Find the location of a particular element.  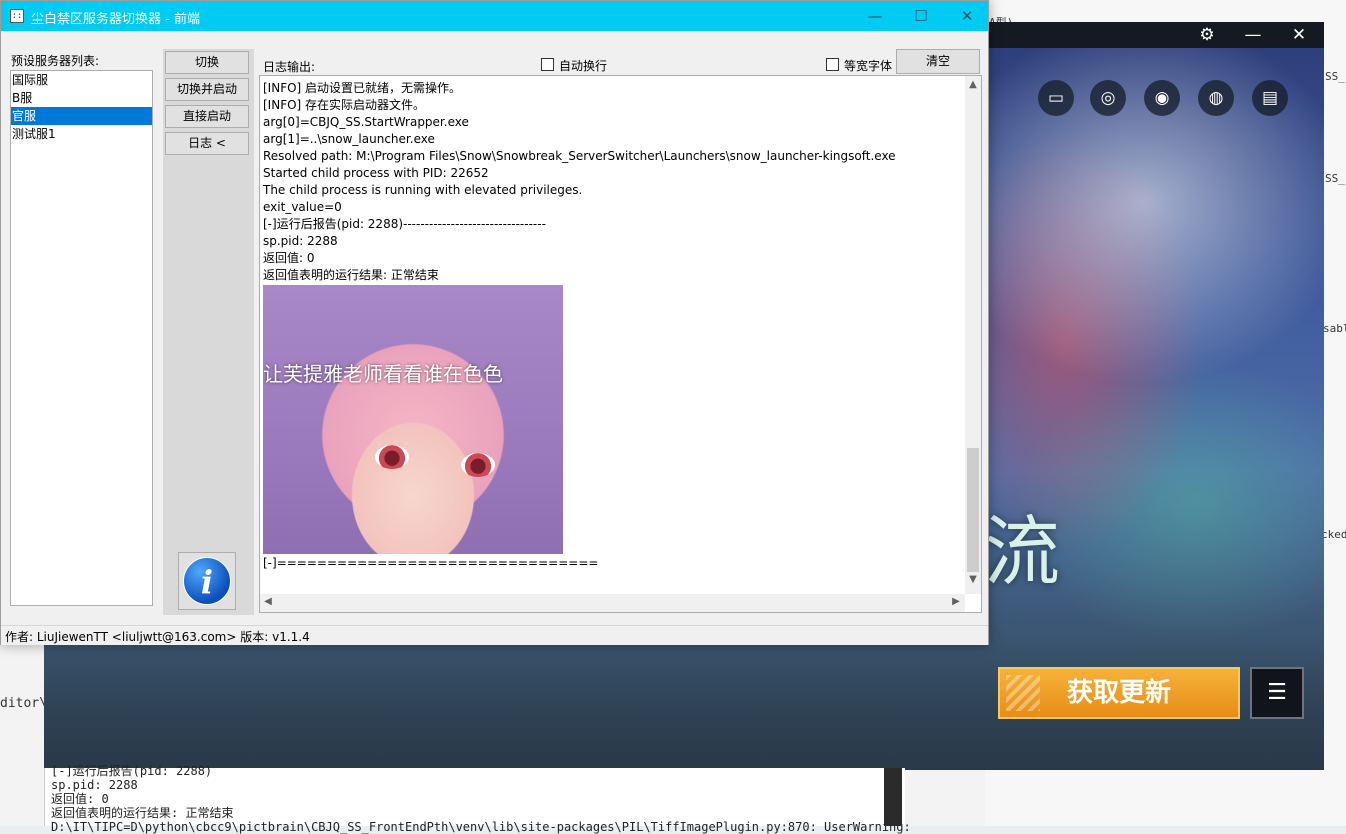

info-button: i is located at coordinates (207, 581).